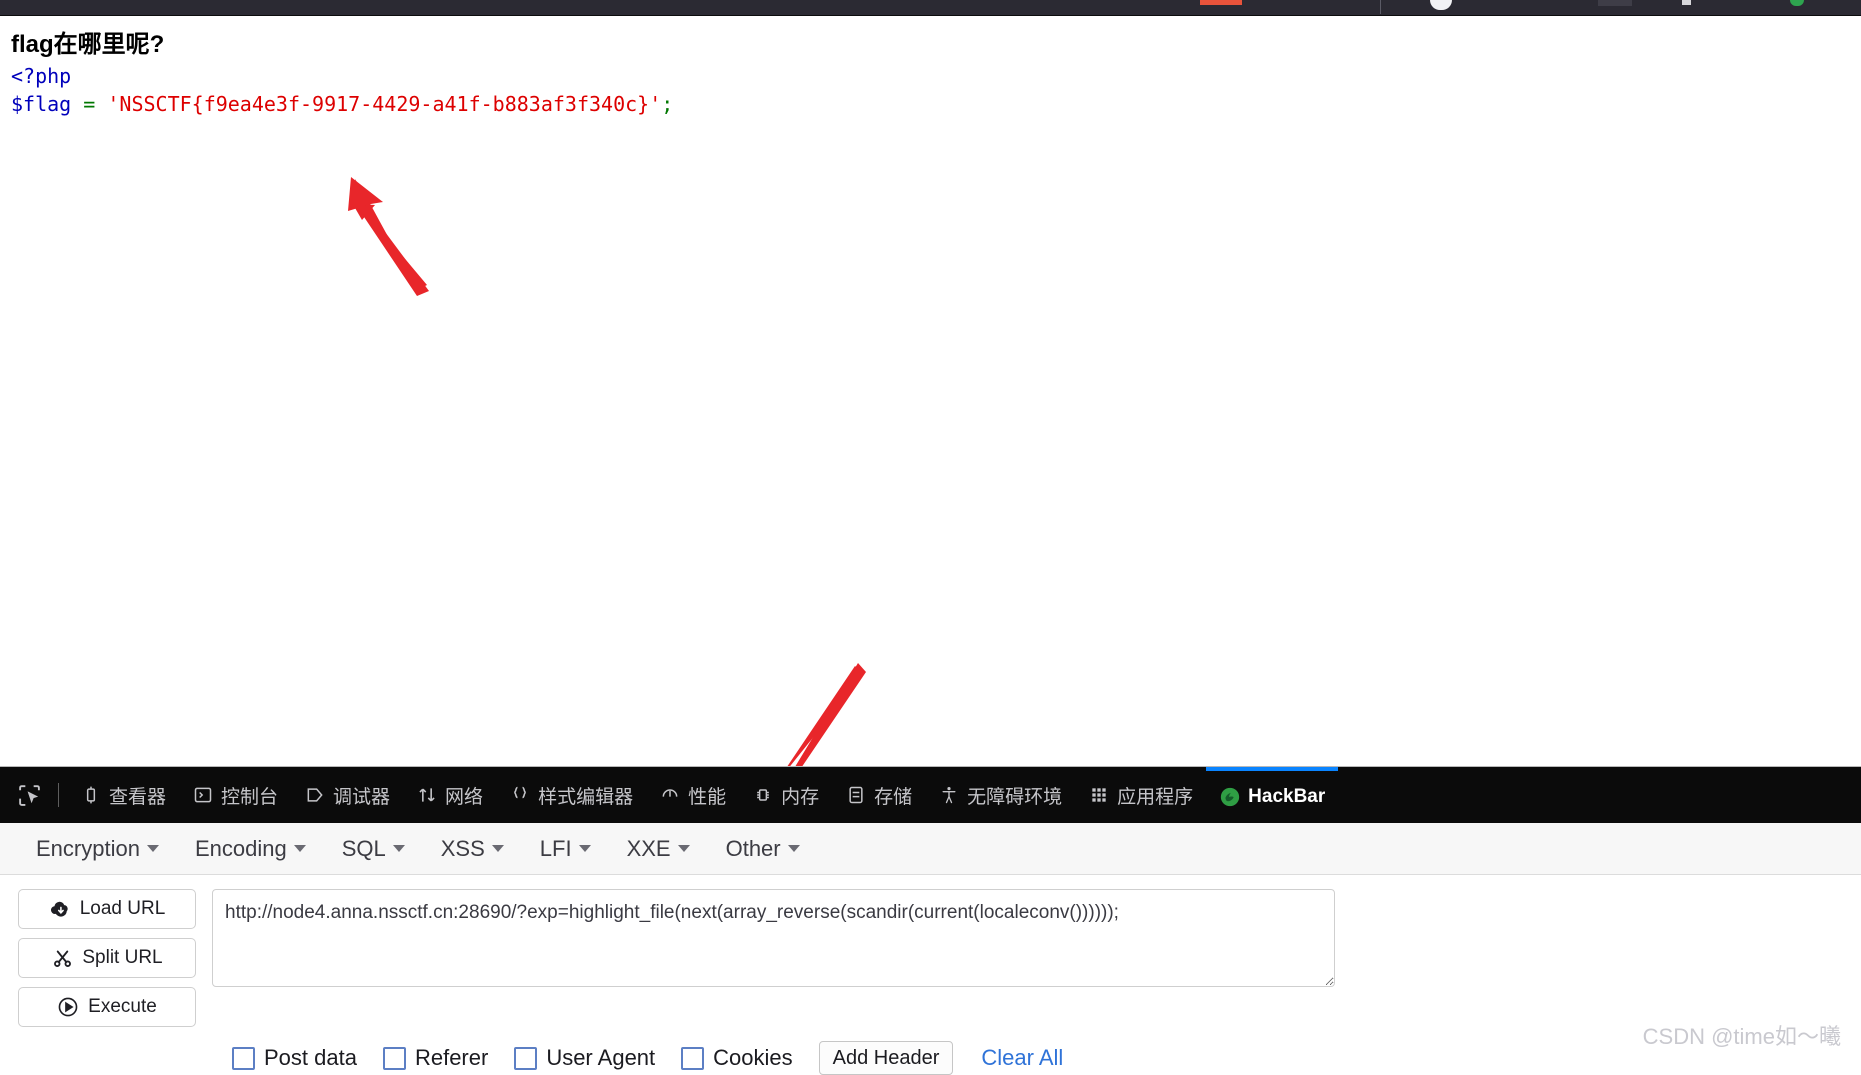 This screenshot has width=1861, height=1075. What do you see at coordinates (62, 958) in the screenshot?
I see `scissors-icon` at bounding box center [62, 958].